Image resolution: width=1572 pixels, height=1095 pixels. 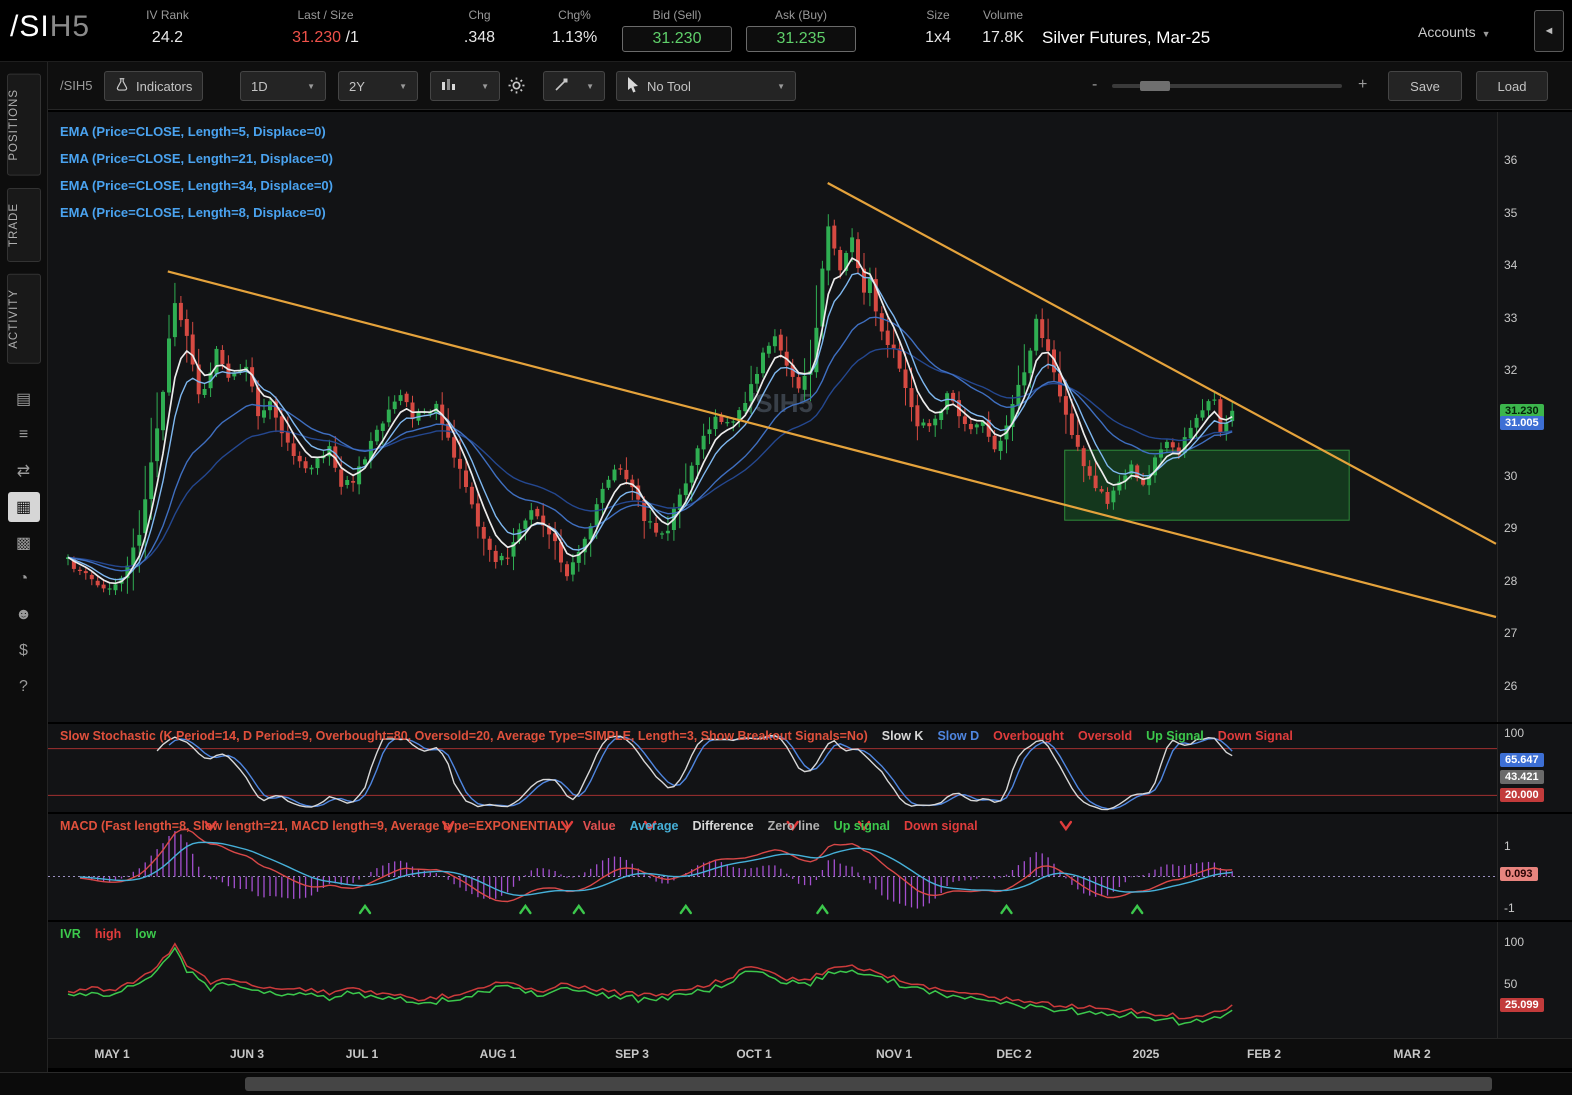 What do you see at coordinates (325, 27) in the screenshot?
I see `last-size-field: Last / Size 31.230 /1` at bounding box center [325, 27].